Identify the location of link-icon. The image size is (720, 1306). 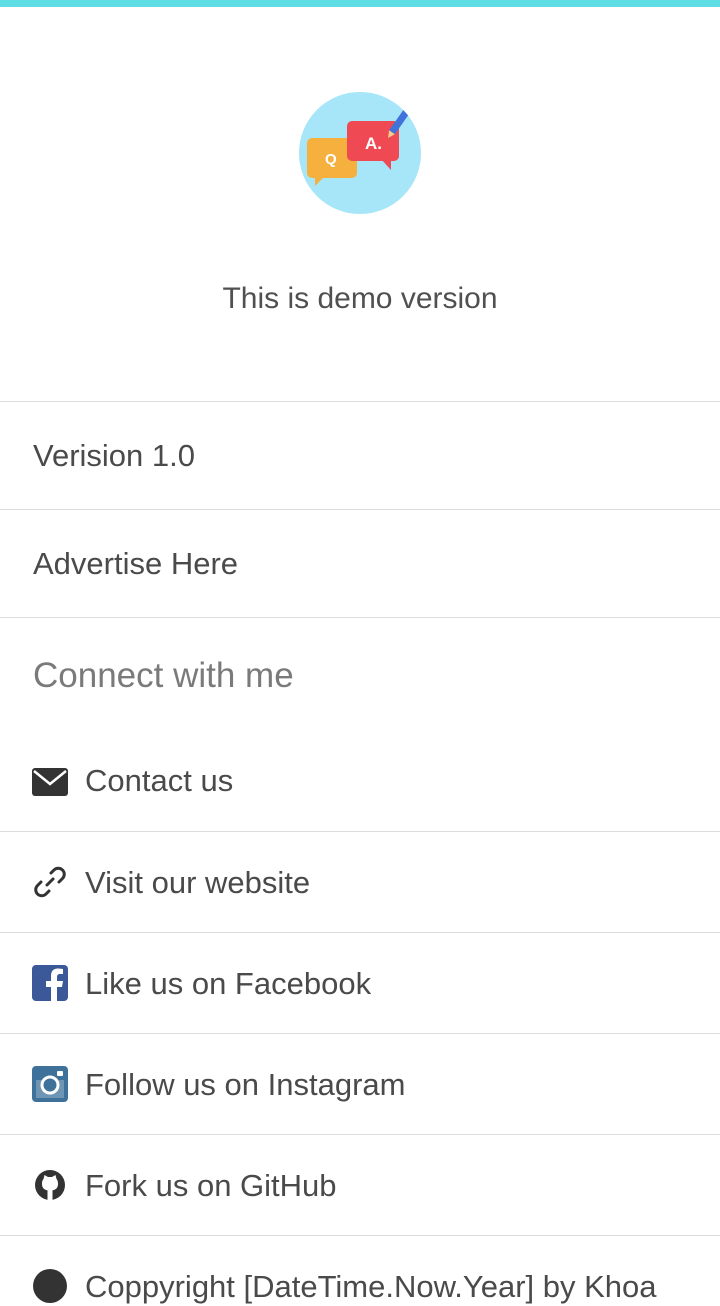
(50, 882).